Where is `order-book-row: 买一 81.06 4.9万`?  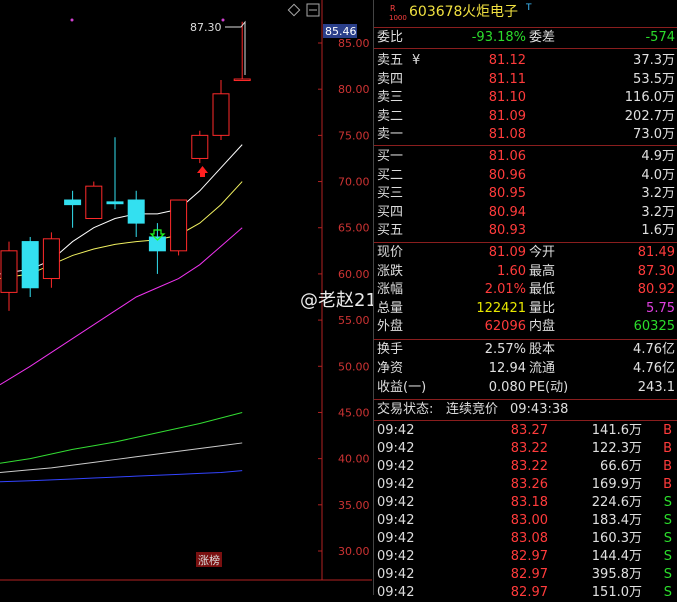 order-book-row: 买一 81.06 4.9万 is located at coordinates (525, 157).